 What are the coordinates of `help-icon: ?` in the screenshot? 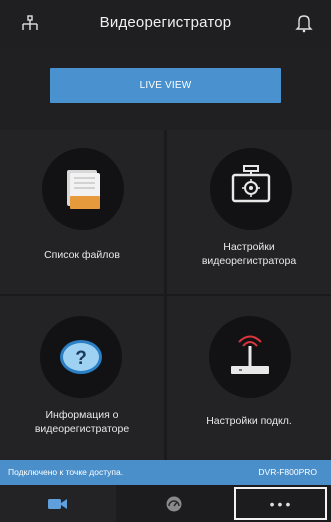 It's located at (81, 357).